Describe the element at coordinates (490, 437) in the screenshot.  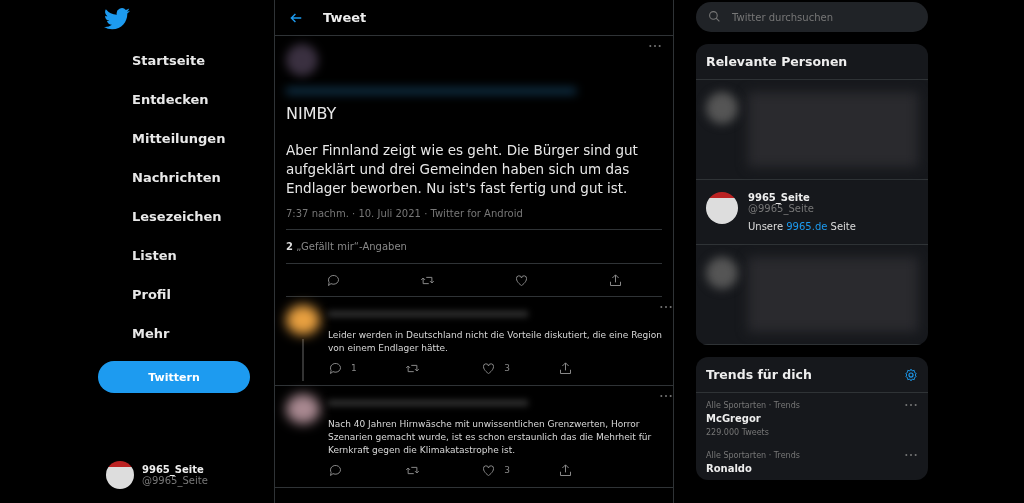
I see `reply-text: Nach 40 Jahren Hirnwäsche mit unwissentlichen Grenzwerten, Horror Szenarien gemacht wurde, ist es schon erstaunlich das die Mehrheit für Kernkraft gegen die Klimakatastrophe ist.` at that location.